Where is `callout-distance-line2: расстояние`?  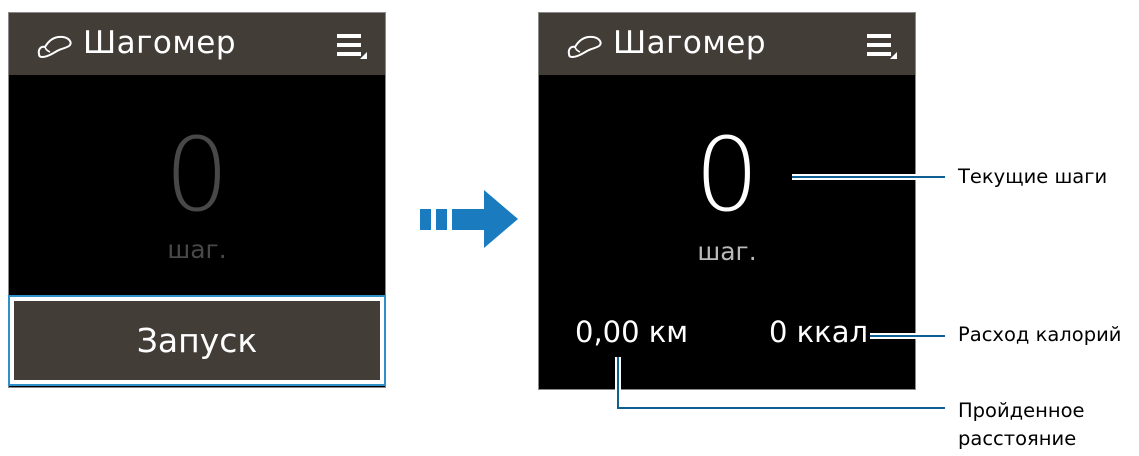
callout-distance-line2: расстояние is located at coordinates (1017, 438).